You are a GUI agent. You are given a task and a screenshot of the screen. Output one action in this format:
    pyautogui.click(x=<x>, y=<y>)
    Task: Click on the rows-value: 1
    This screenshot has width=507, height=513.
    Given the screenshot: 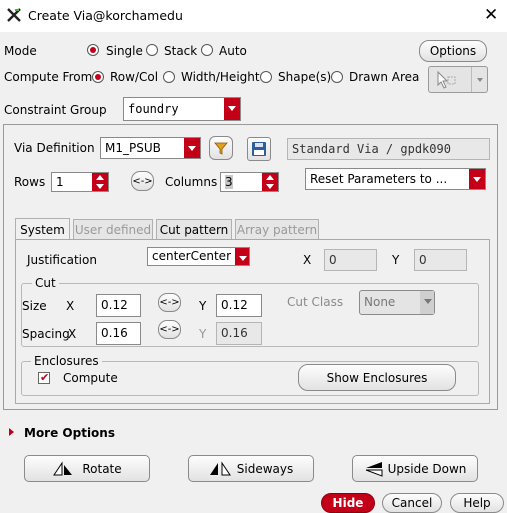 What is the action you would take?
    pyautogui.click(x=60, y=182)
    